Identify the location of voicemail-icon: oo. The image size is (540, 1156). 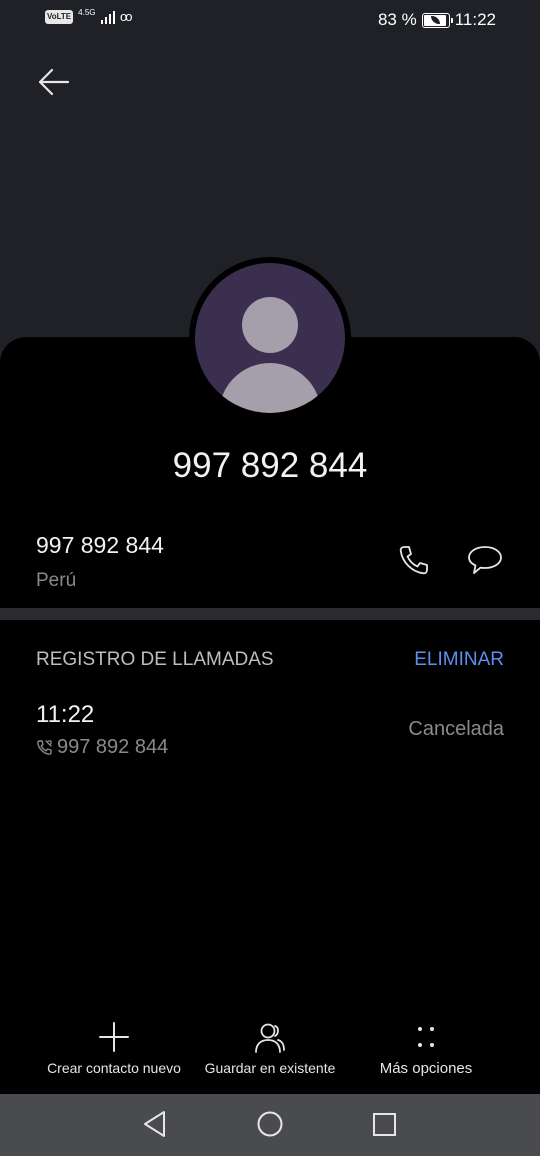
(126, 16).